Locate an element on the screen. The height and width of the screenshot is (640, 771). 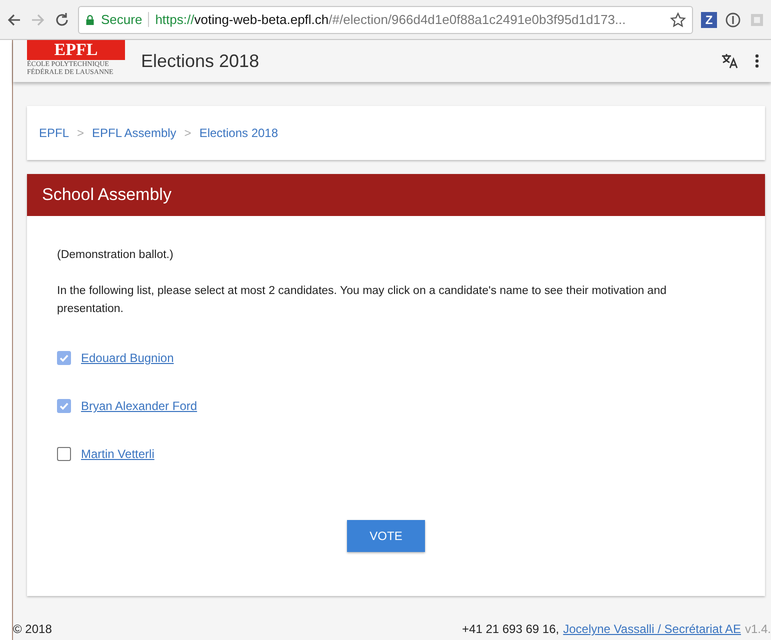
more-icon is located at coordinates (757, 61).